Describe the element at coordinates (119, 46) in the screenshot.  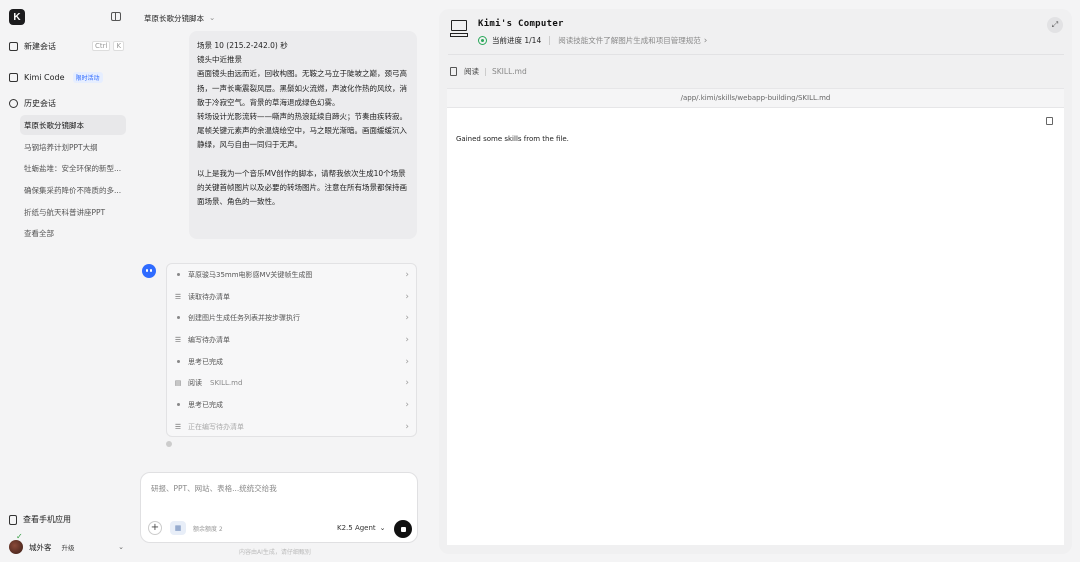
I see `shortcut-k: K` at that location.